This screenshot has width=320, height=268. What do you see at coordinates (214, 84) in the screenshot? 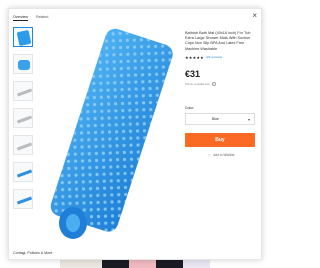
I see `info-icon: i` at bounding box center [214, 84].